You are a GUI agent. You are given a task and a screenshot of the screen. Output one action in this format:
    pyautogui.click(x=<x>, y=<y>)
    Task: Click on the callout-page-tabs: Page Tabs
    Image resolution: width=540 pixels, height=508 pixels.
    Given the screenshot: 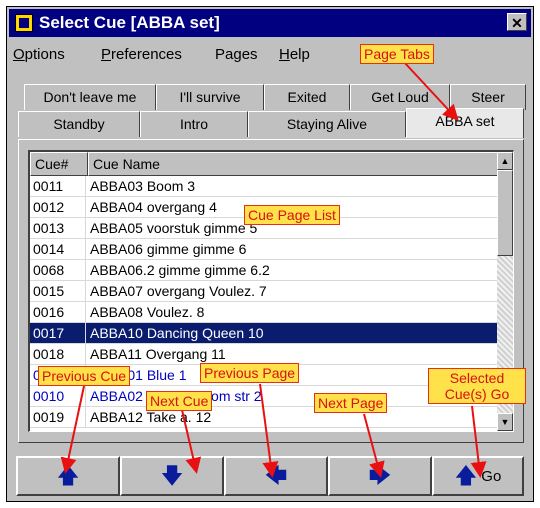 What is the action you would take?
    pyautogui.click(x=397, y=54)
    